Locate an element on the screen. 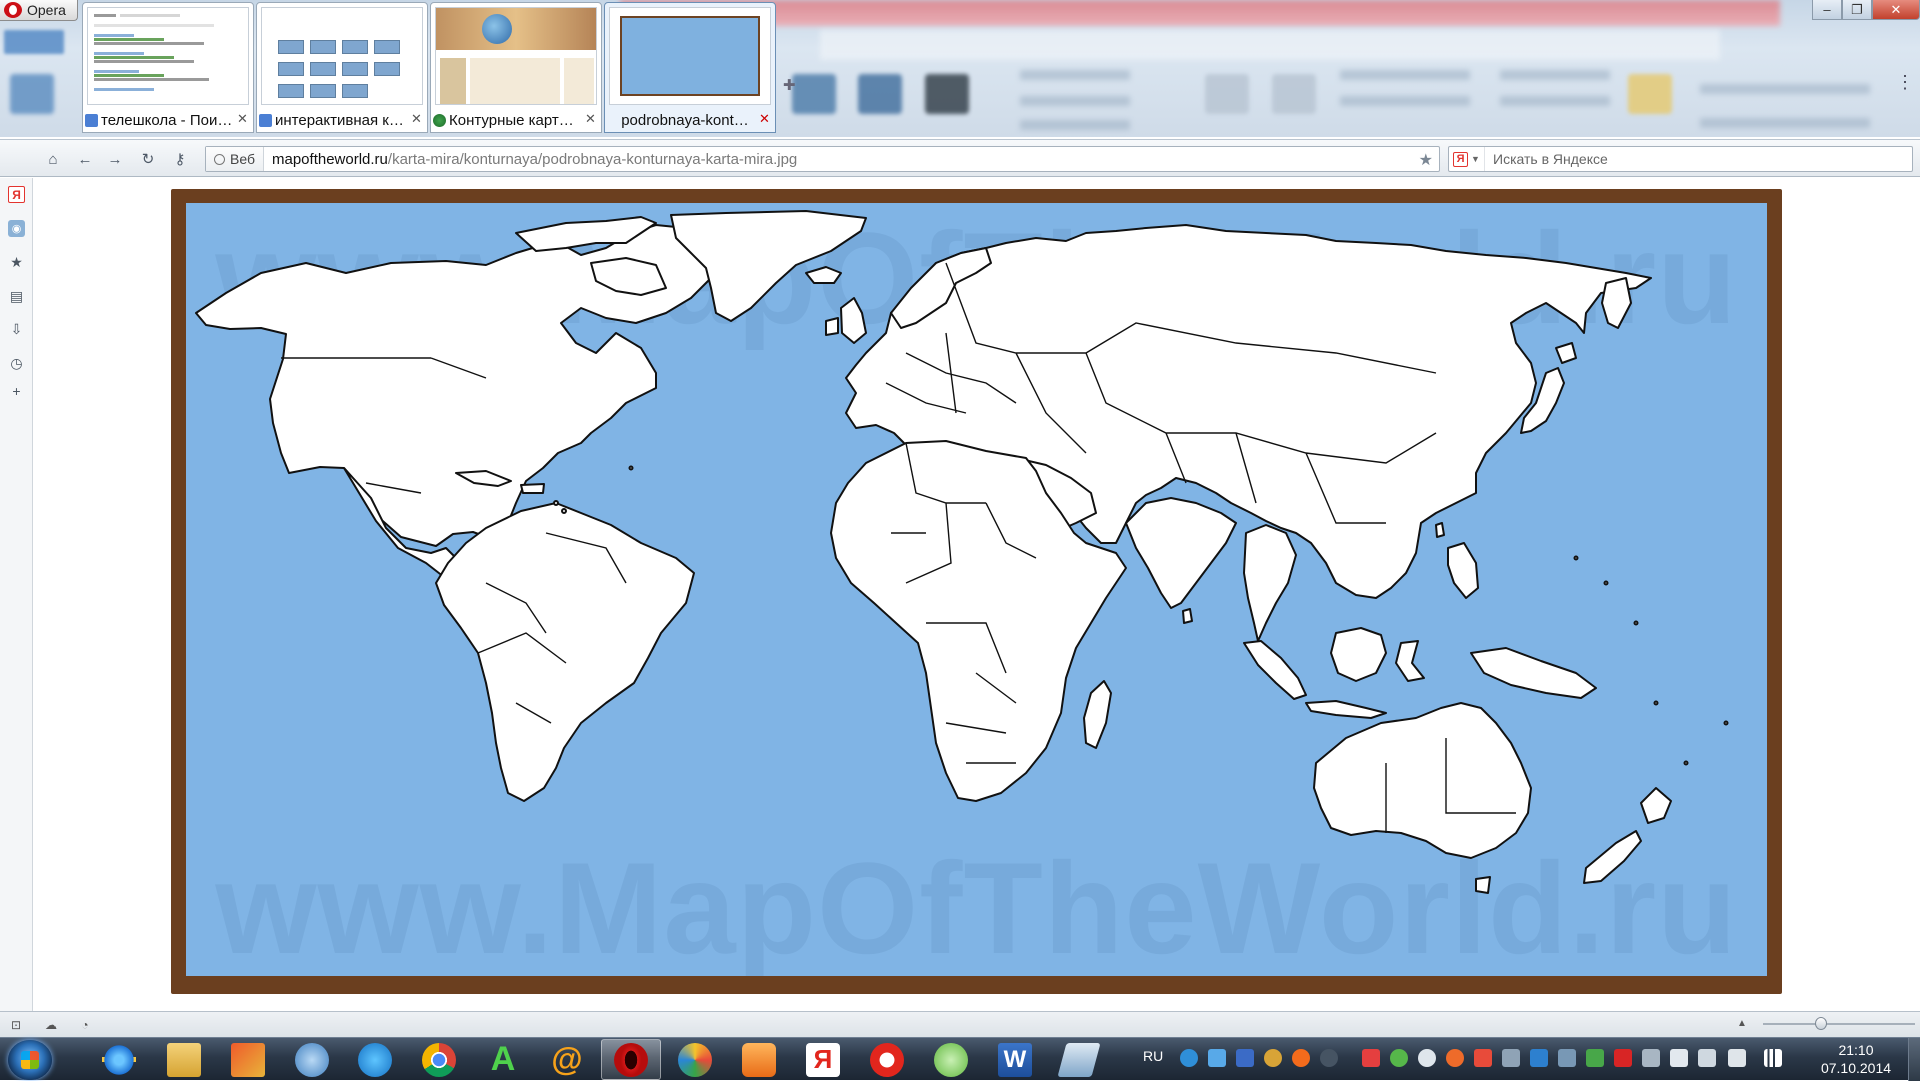 This screenshot has width=1920, height=1081. cloud-sync-icon: ☁ is located at coordinates (51, 1025).